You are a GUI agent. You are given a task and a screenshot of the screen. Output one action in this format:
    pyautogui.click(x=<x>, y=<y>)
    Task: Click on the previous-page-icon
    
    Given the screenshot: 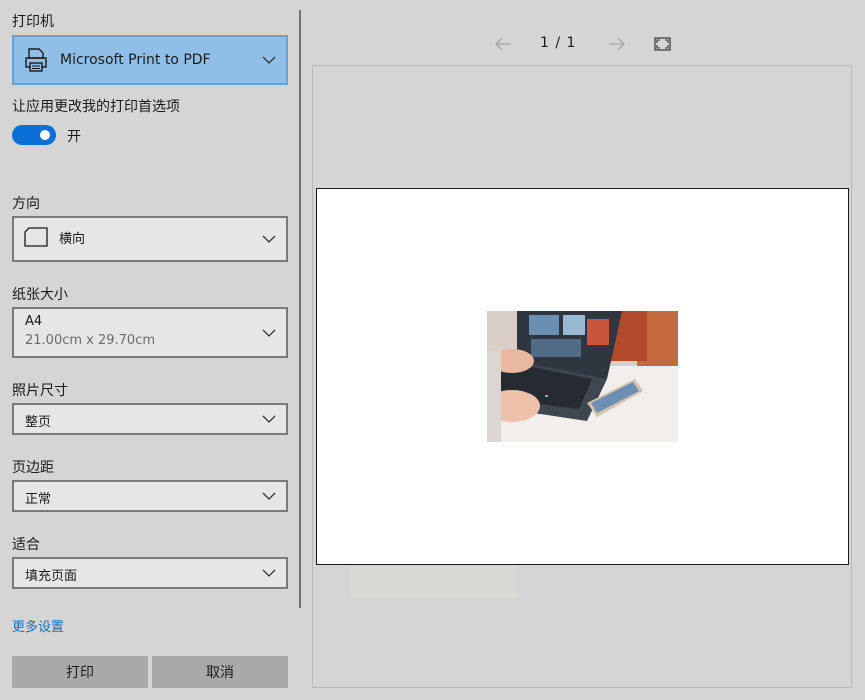 What is the action you would take?
    pyautogui.click(x=503, y=44)
    